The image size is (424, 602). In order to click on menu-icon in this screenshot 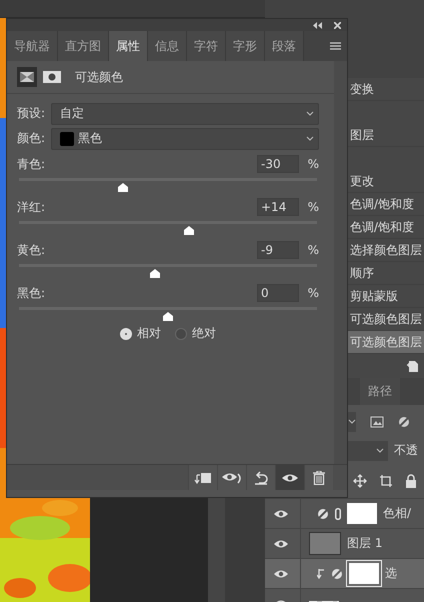, I will do `click(335, 46)`.